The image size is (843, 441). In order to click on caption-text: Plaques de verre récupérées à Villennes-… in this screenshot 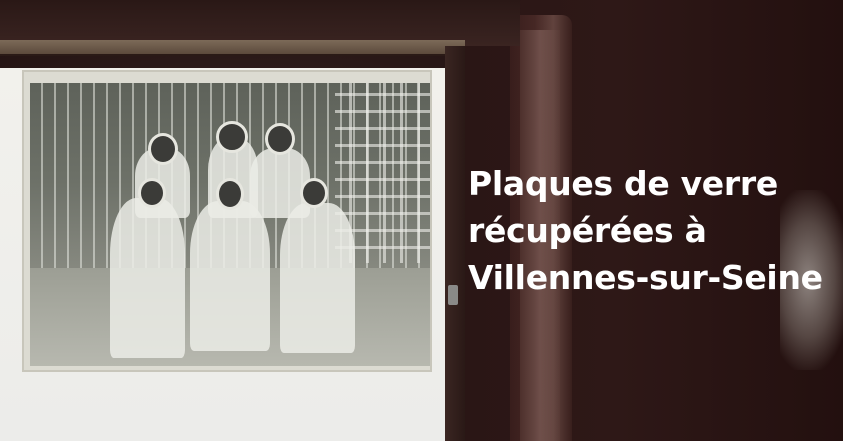, I will do `click(653, 230)`.